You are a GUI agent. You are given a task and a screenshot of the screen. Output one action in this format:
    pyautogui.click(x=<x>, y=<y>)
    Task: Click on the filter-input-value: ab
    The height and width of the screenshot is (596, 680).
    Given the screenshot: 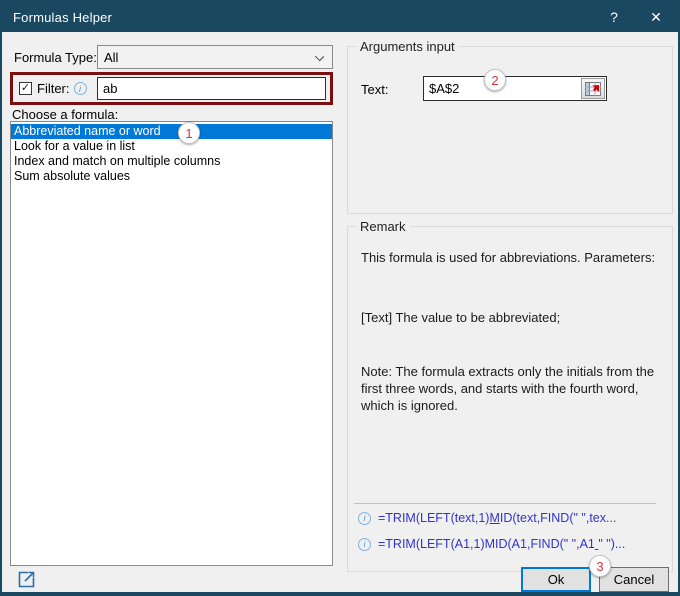 What is the action you would take?
    pyautogui.click(x=110, y=88)
    